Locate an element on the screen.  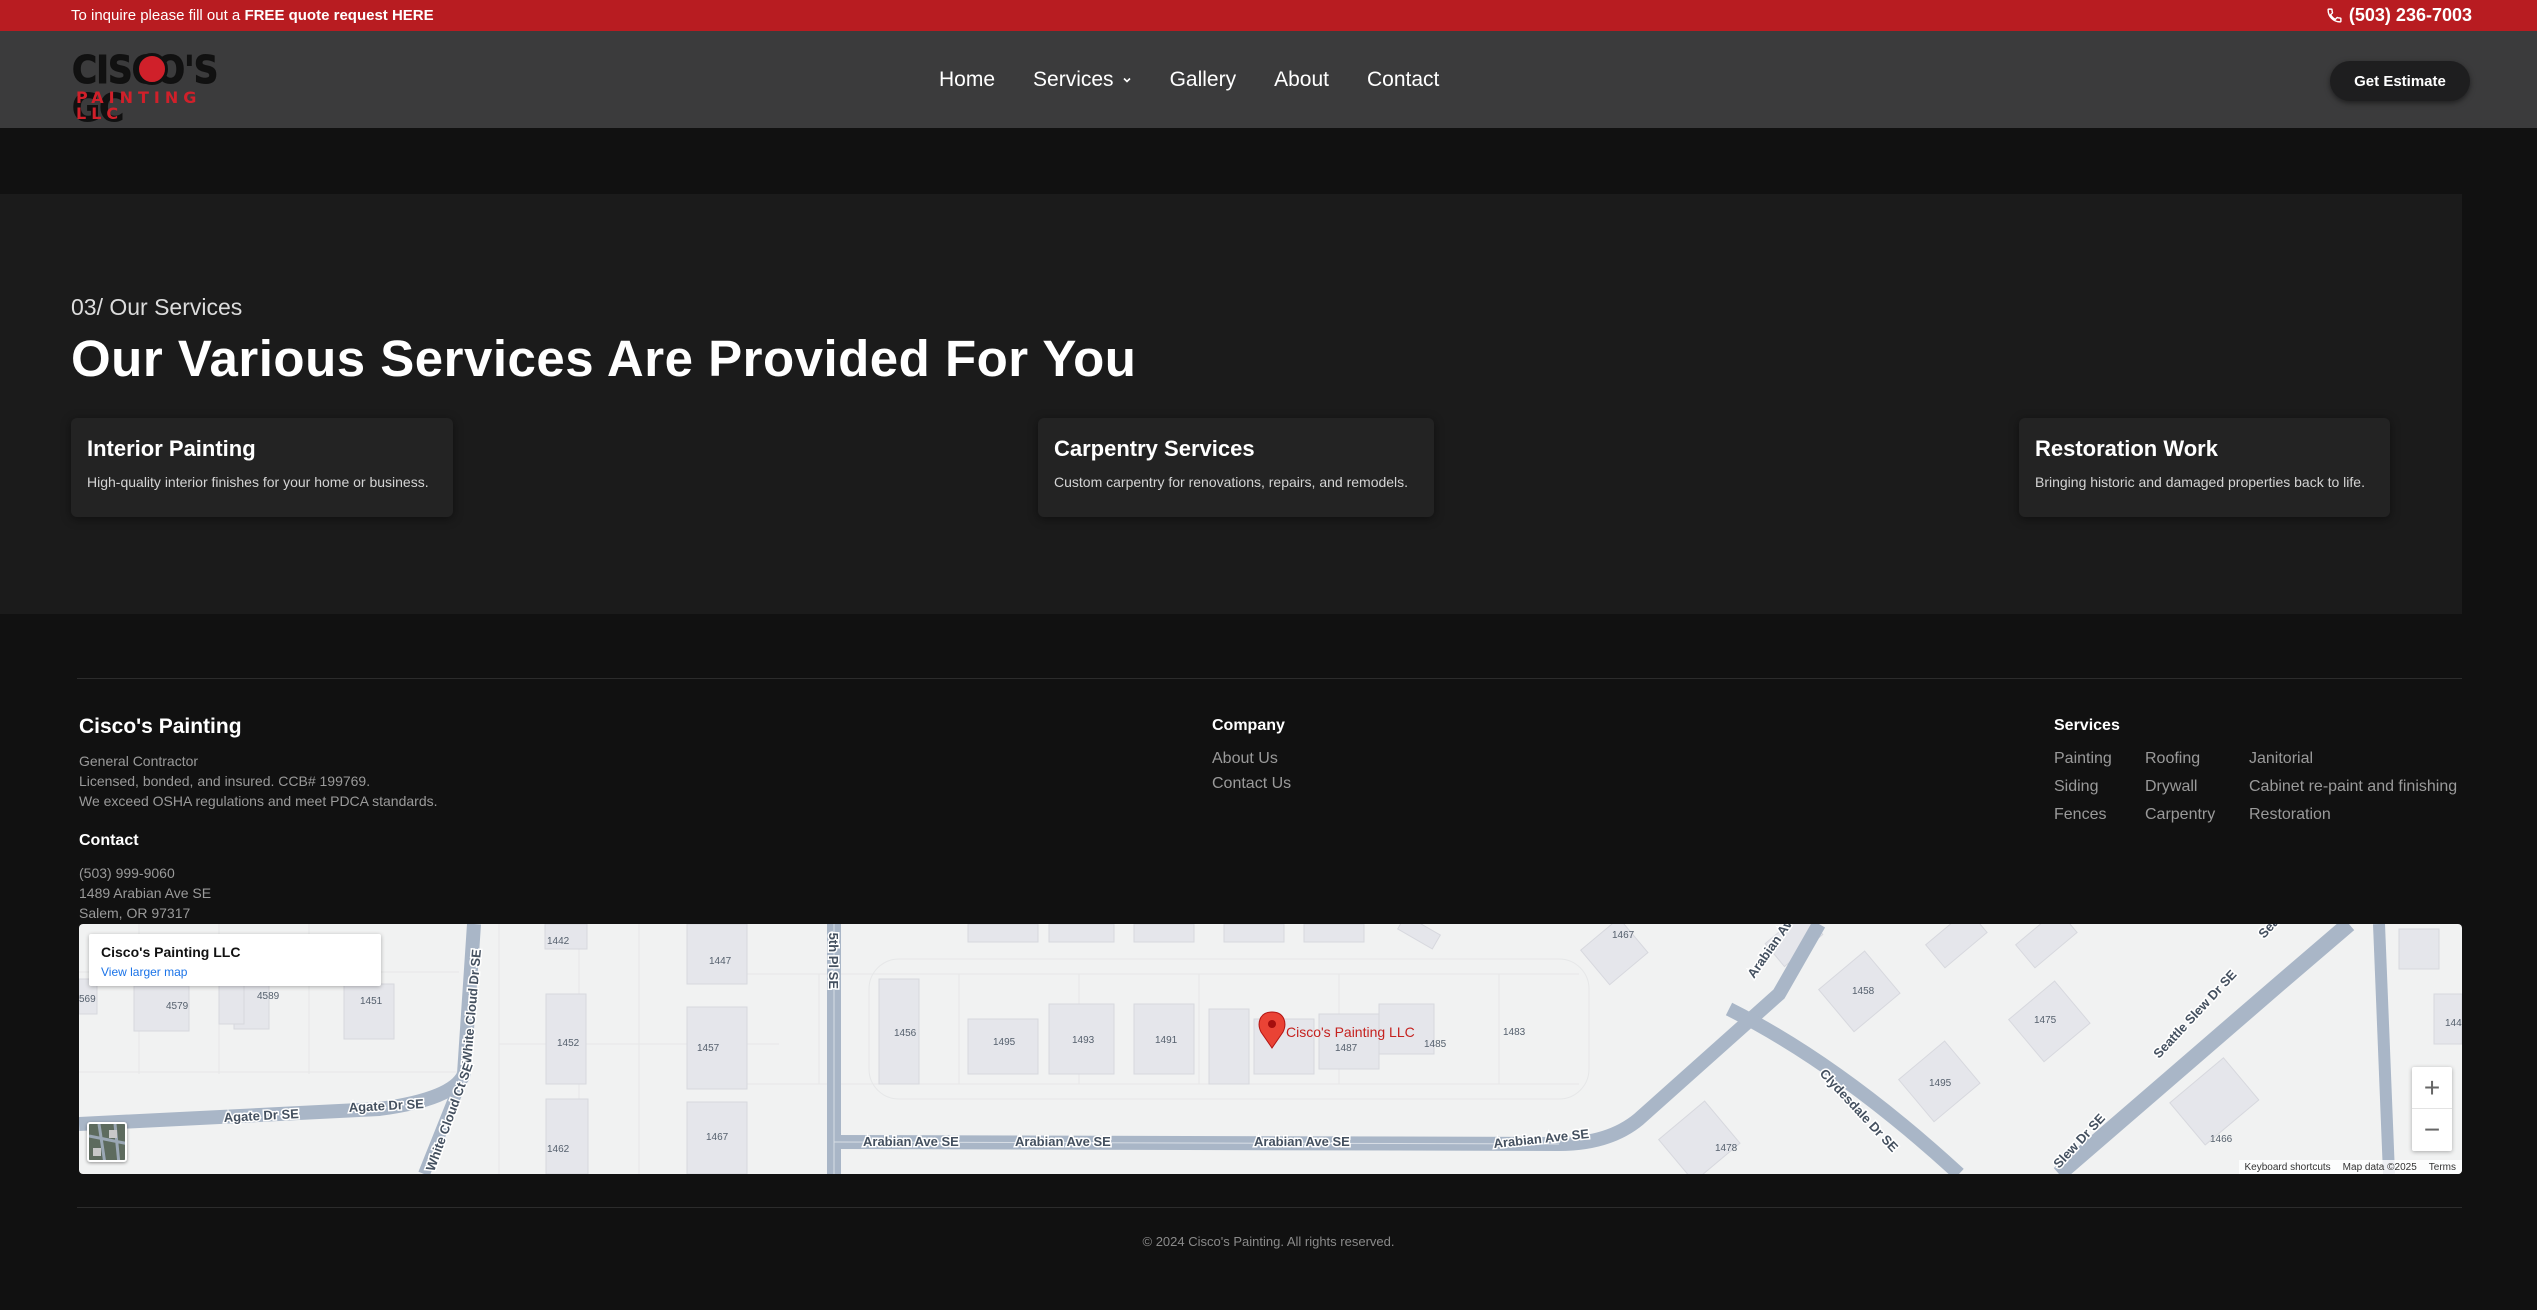
notice-text: To inquire please fill out a is located at coordinates (158, 15).